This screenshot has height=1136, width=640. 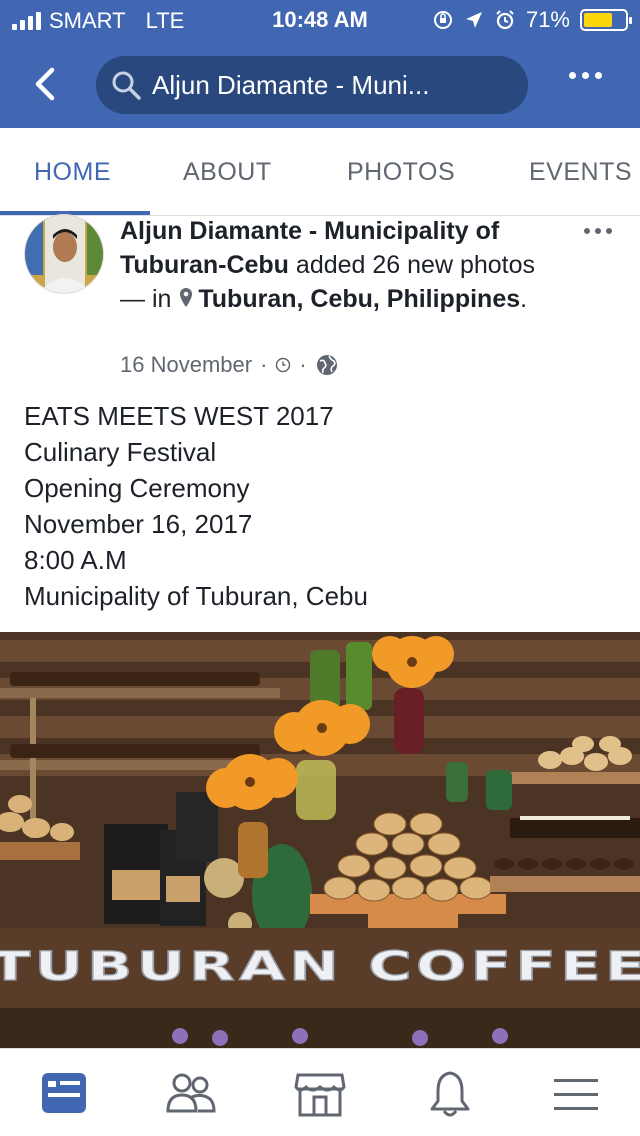 What do you see at coordinates (320, 172) in the screenshot?
I see `page-tabs: HOME ABOUT PHOTOS EVENTS` at bounding box center [320, 172].